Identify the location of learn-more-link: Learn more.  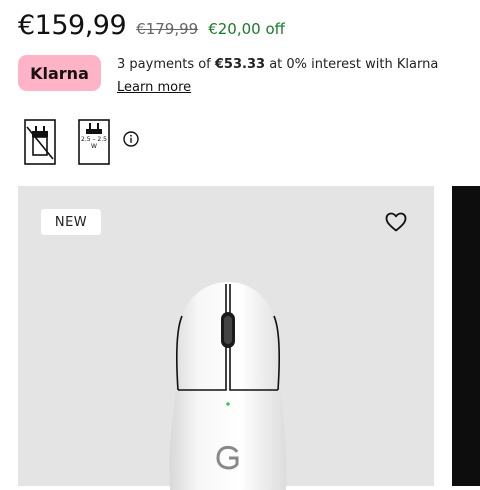
(154, 87).